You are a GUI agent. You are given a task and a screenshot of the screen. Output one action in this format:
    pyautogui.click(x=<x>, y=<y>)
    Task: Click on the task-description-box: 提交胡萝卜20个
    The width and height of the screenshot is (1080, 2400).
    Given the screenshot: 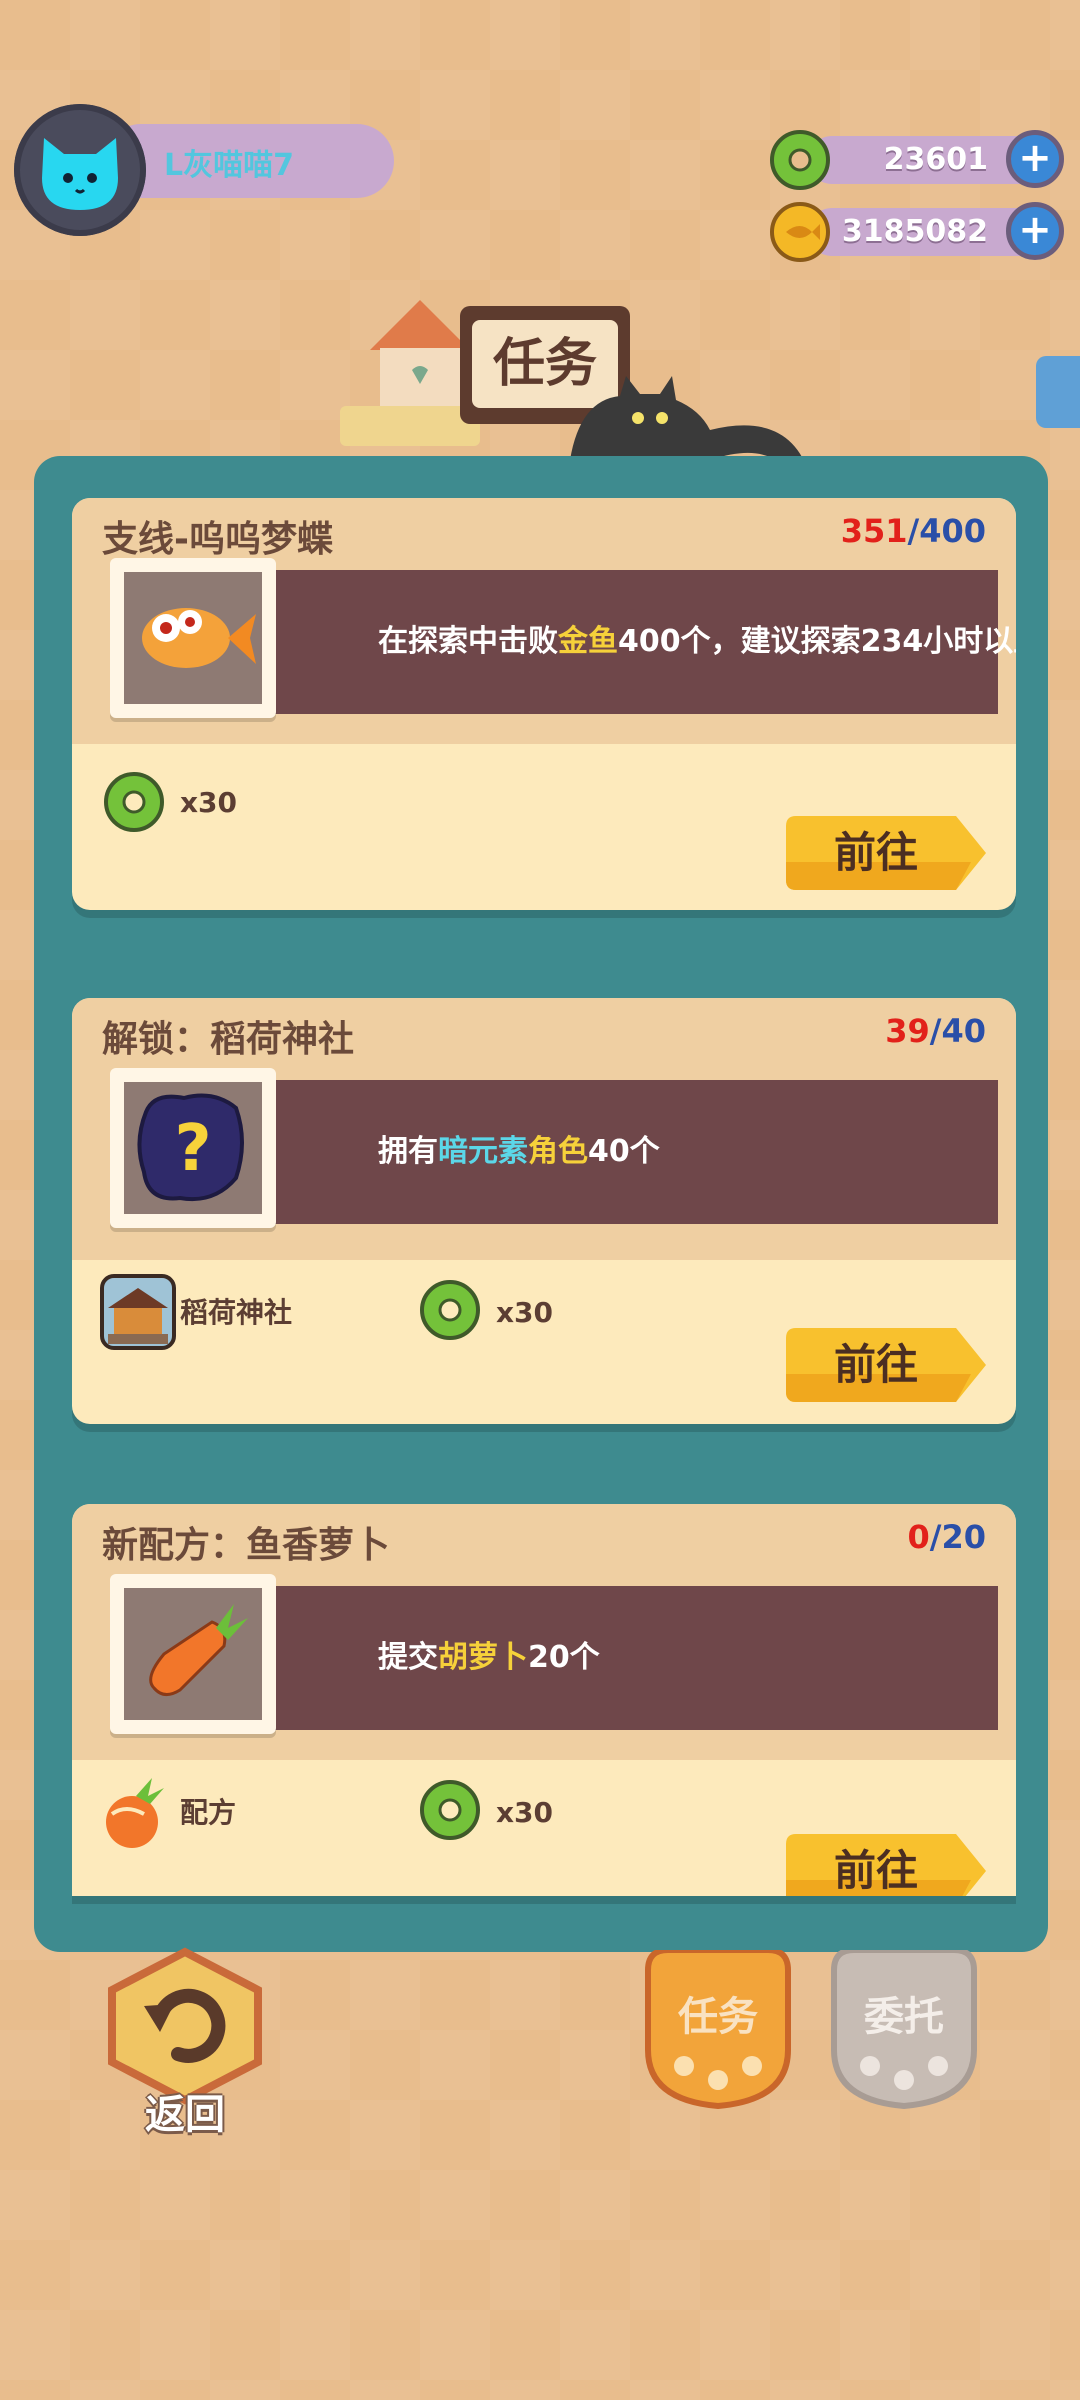 What is the action you would take?
    pyautogui.click(x=633, y=1658)
    